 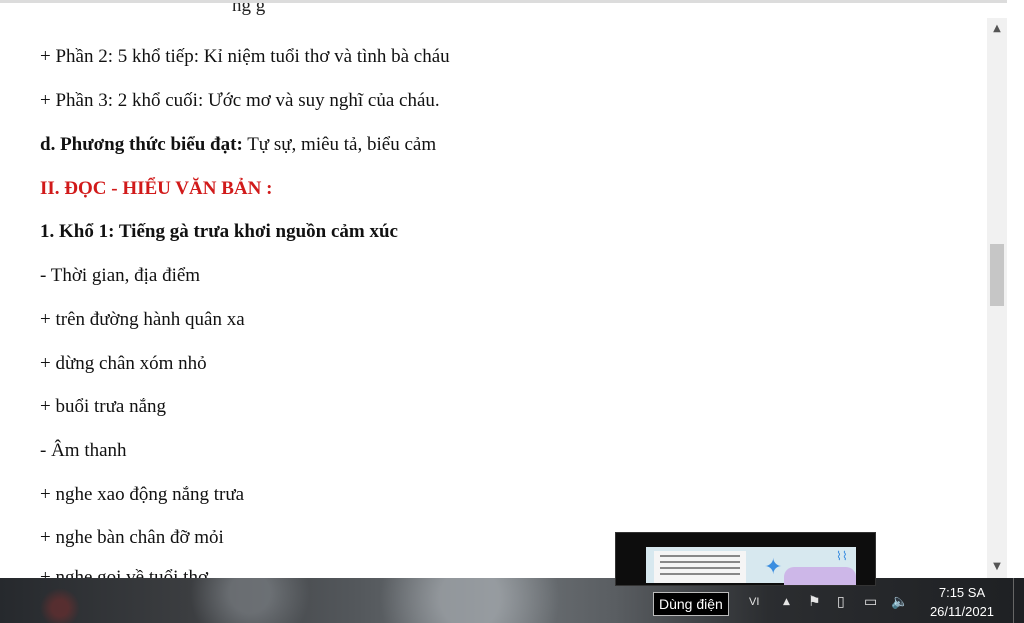 I want to click on cut-off-line: ng g, so click(x=249, y=9).